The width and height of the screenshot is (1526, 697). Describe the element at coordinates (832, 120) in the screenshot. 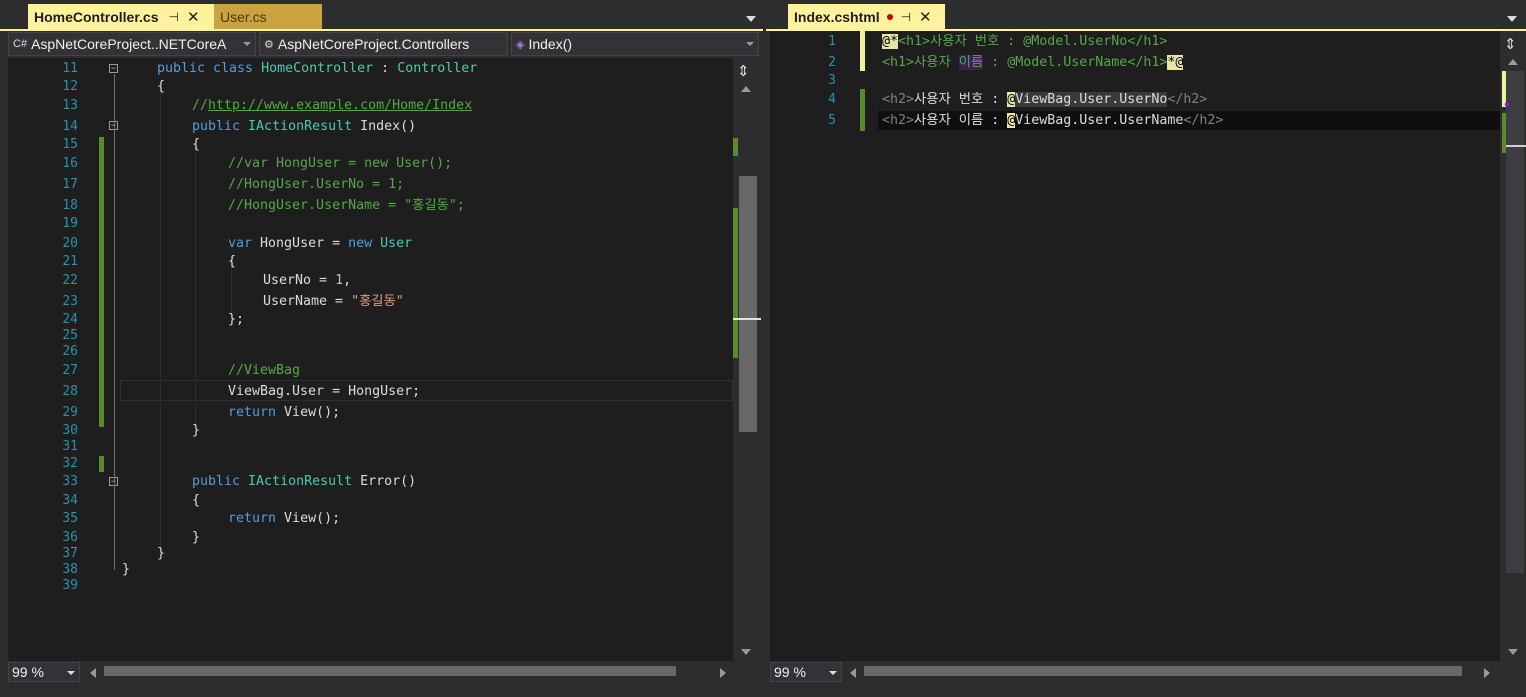

I see `line-number: 5` at that location.